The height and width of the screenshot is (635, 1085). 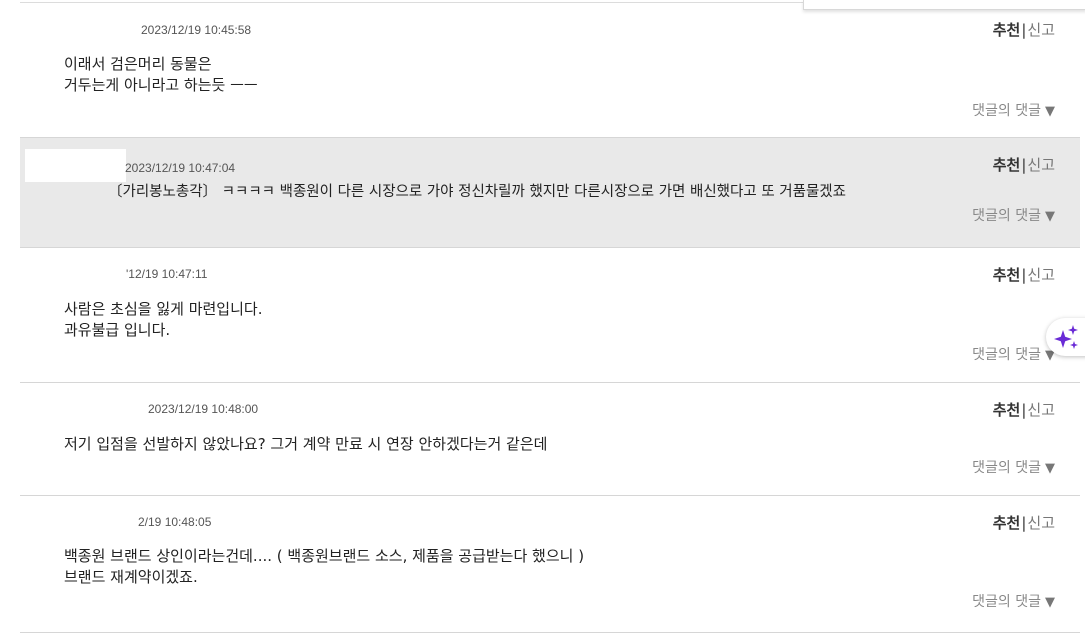 What do you see at coordinates (131, 577) in the screenshot?
I see `comment-line: 브랜드 재계약이겠죠.` at bounding box center [131, 577].